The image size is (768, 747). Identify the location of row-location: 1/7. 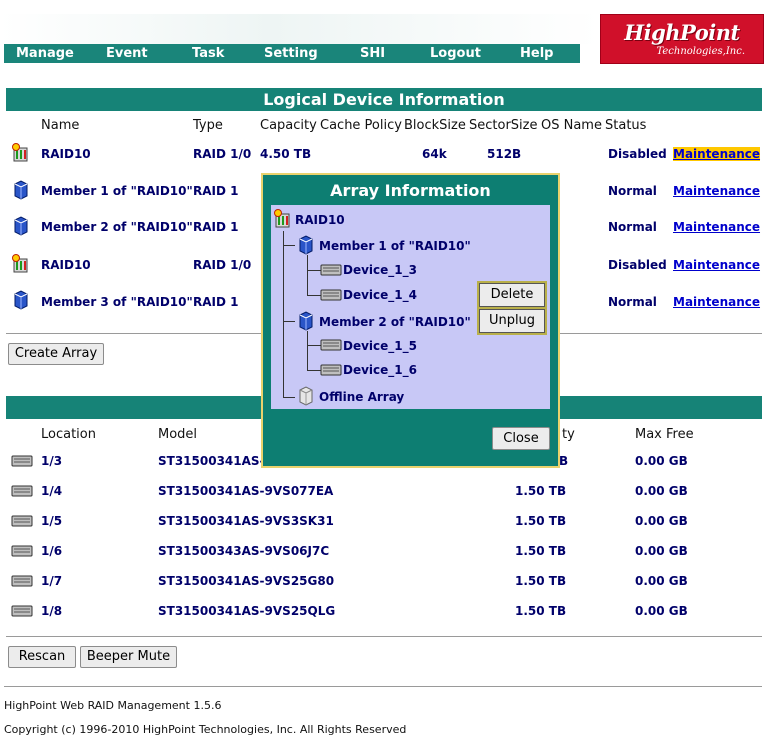
(51, 581).